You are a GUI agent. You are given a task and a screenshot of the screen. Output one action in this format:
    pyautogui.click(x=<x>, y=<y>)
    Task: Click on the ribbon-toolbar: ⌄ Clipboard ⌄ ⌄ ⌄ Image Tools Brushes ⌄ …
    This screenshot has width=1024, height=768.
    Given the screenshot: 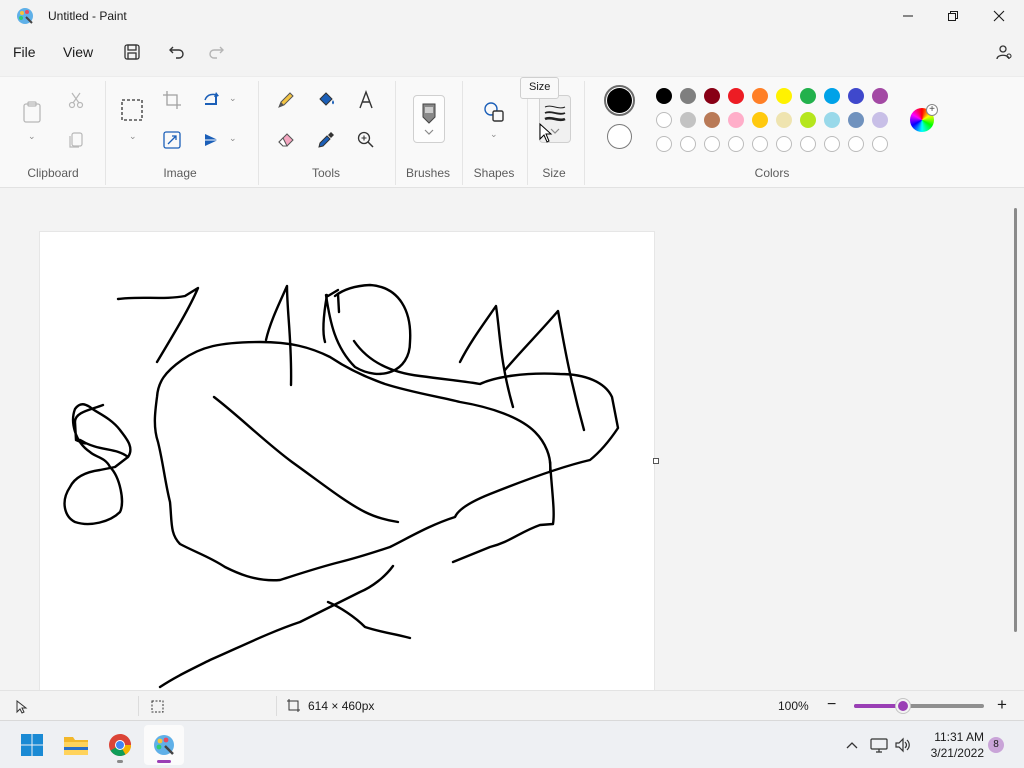 What is the action you would take?
    pyautogui.click(x=512, y=132)
    